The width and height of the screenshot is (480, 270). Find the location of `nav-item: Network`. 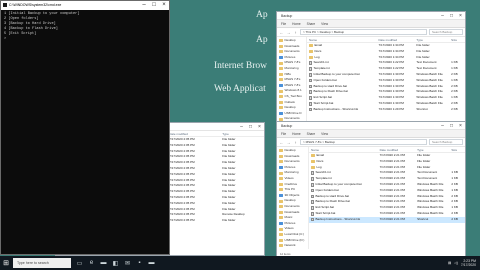

nav-item: Network is located at coordinates (292, 246).